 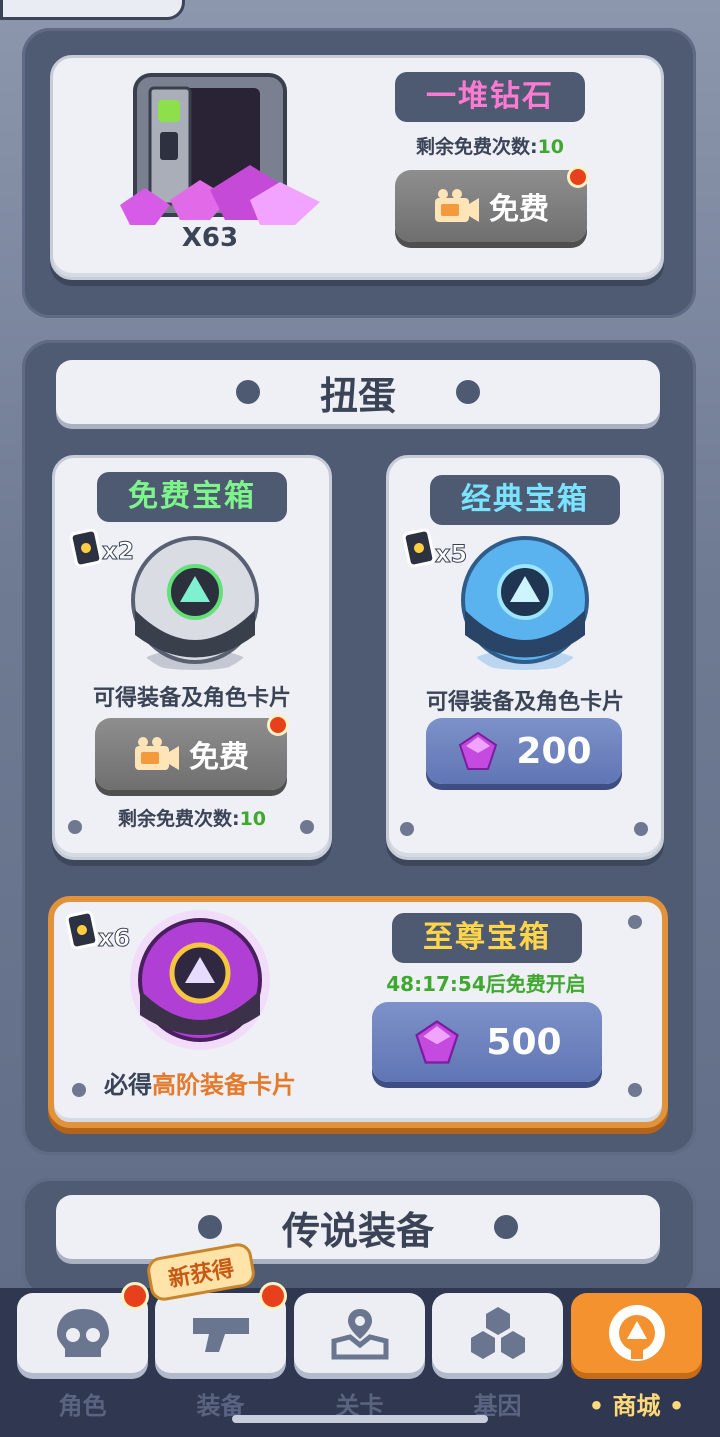 What do you see at coordinates (525, 500) in the screenshot?
I see `classic-chest-title: 经典宝箱` at bounding box center [525, 500].